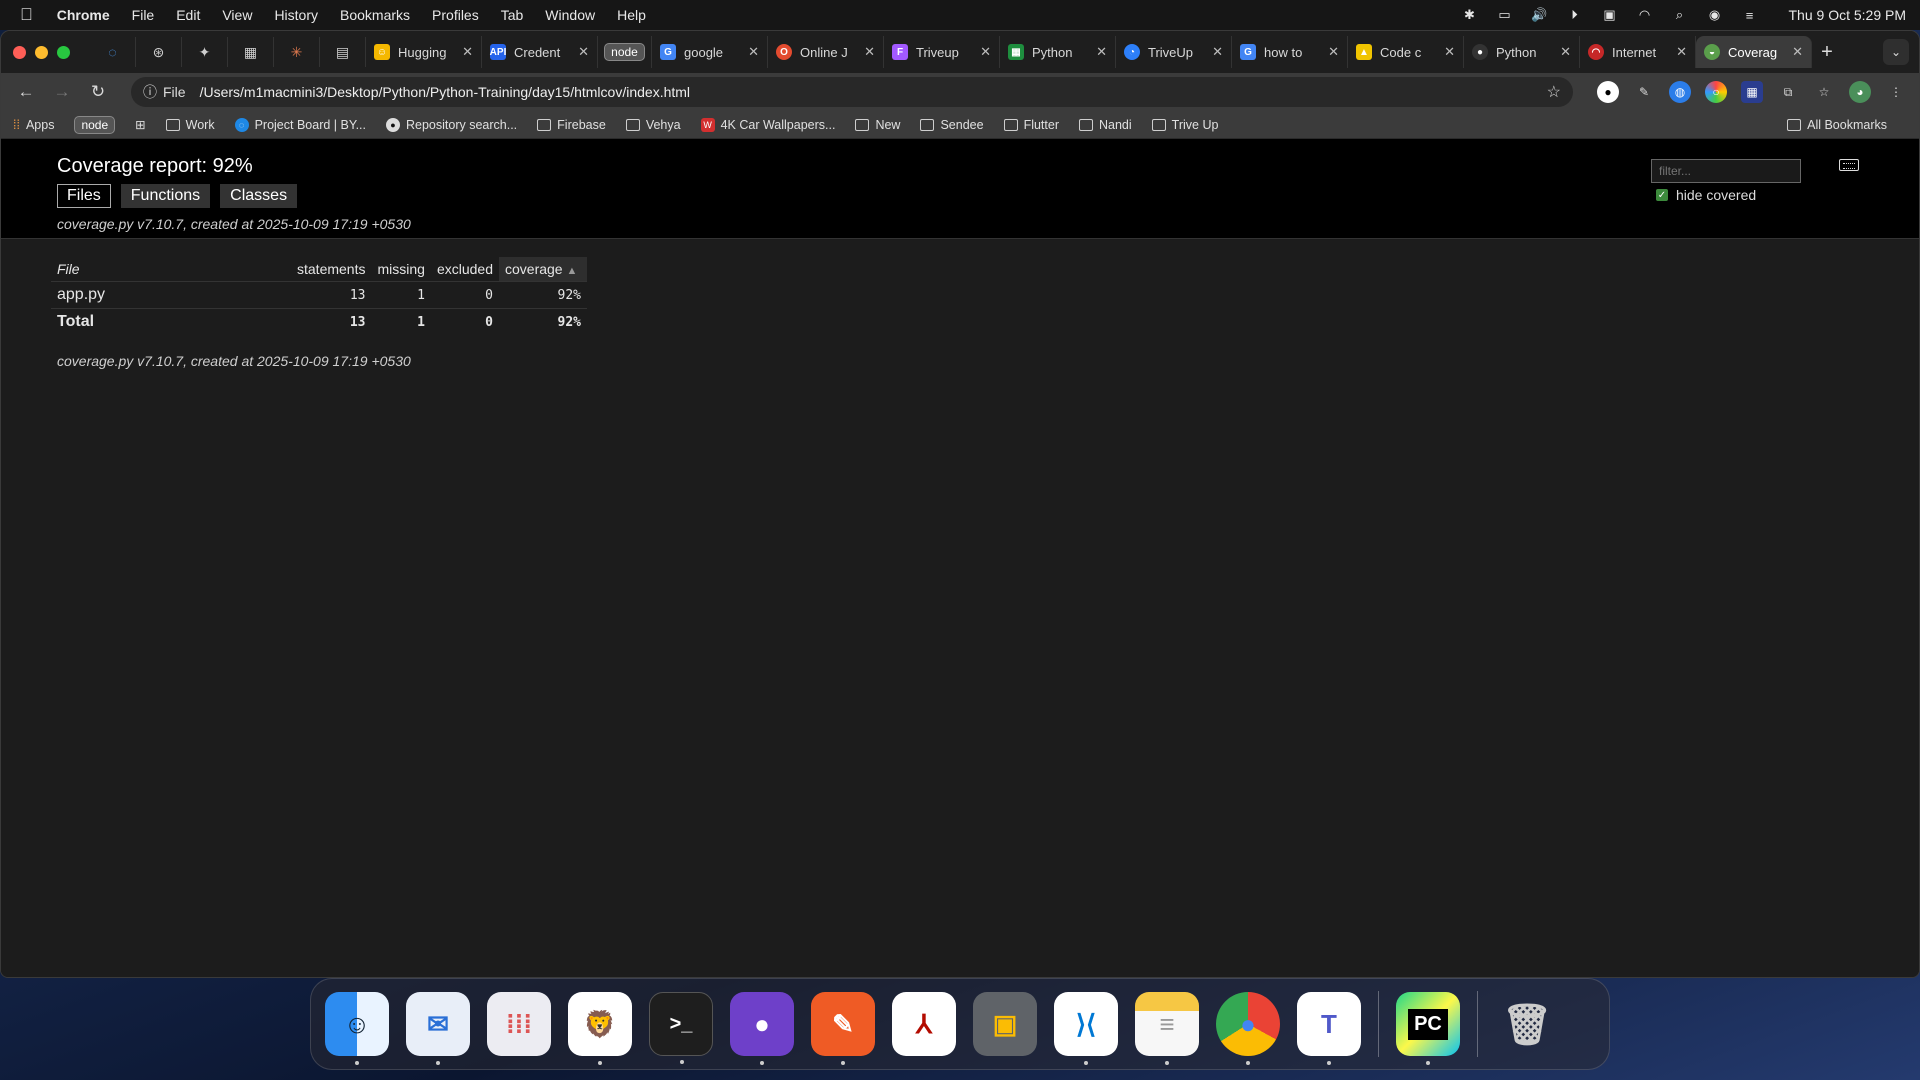 This screenshot has width=1920, height=1080. I want to click on dock-acrobat-icon: ⅄, so click(924, 1024).